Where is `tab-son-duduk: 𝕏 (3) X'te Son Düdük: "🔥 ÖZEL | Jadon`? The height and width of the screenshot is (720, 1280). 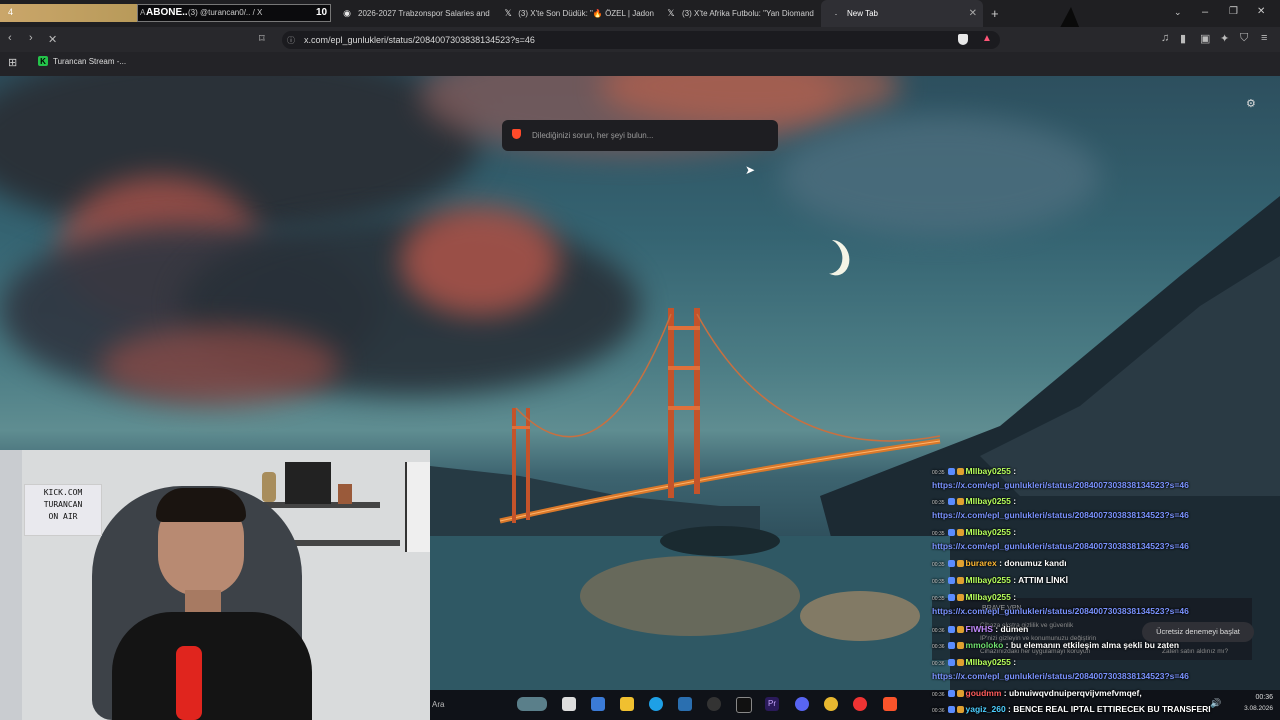 tab-son-duduk: 𝕏 (3) X'te Son Düdük: "🔥 ÖZEL | Jadon is located at coordinates (574, 13).